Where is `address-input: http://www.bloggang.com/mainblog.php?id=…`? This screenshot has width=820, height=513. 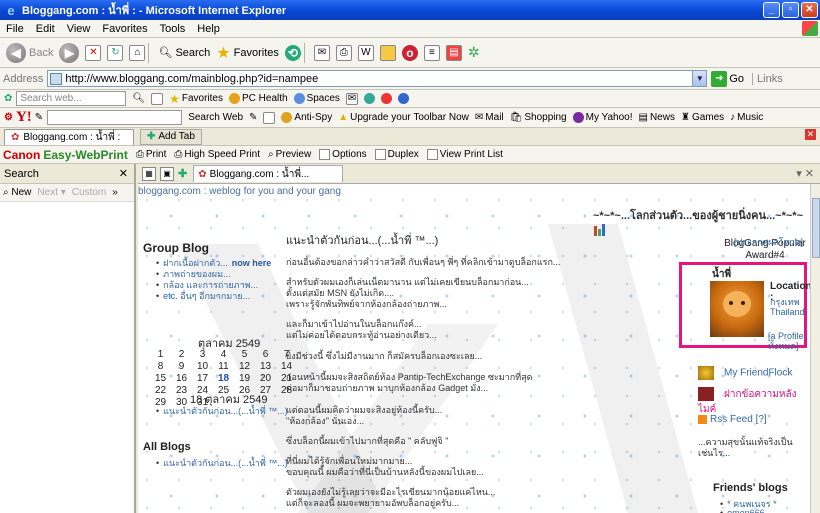
address-input: http://www.bloggang.com/mainblog.php?id=… is located at coordinates (377, 78).